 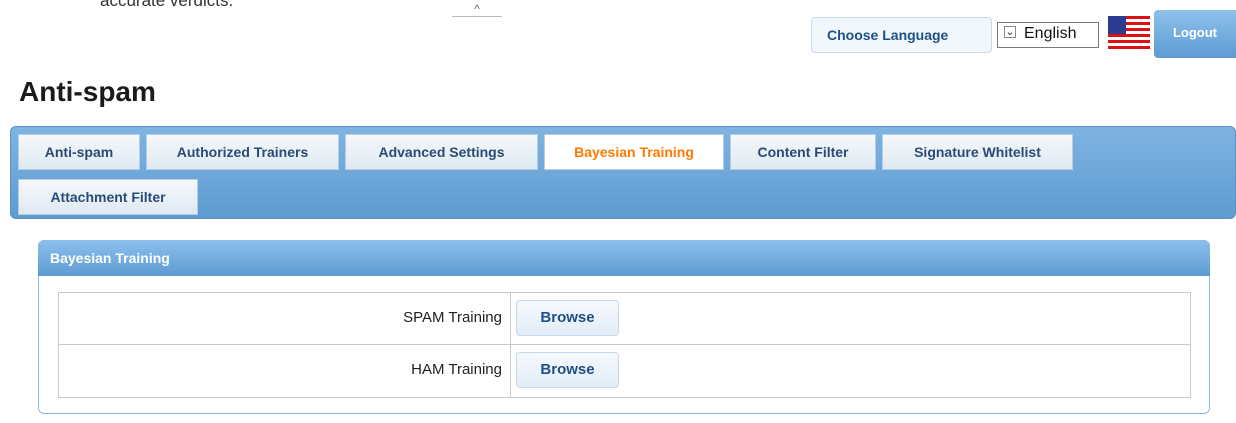 I want to click on caption-text: accurate verdicts., so click(x=167, y=5).